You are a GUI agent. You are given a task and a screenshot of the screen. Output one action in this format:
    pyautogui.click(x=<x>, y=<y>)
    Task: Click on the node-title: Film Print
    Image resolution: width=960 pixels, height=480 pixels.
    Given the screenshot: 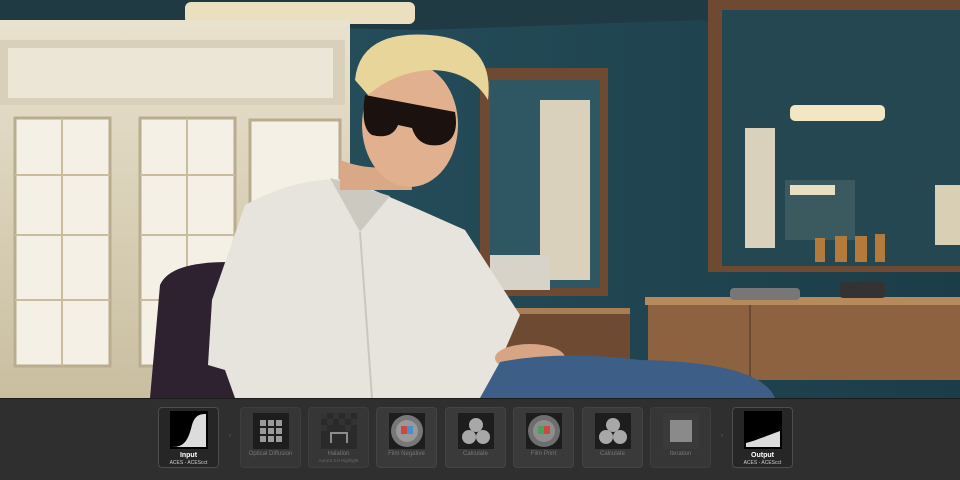 What is the action you would take?
    pyautogui.click(x=543, y=454)
    